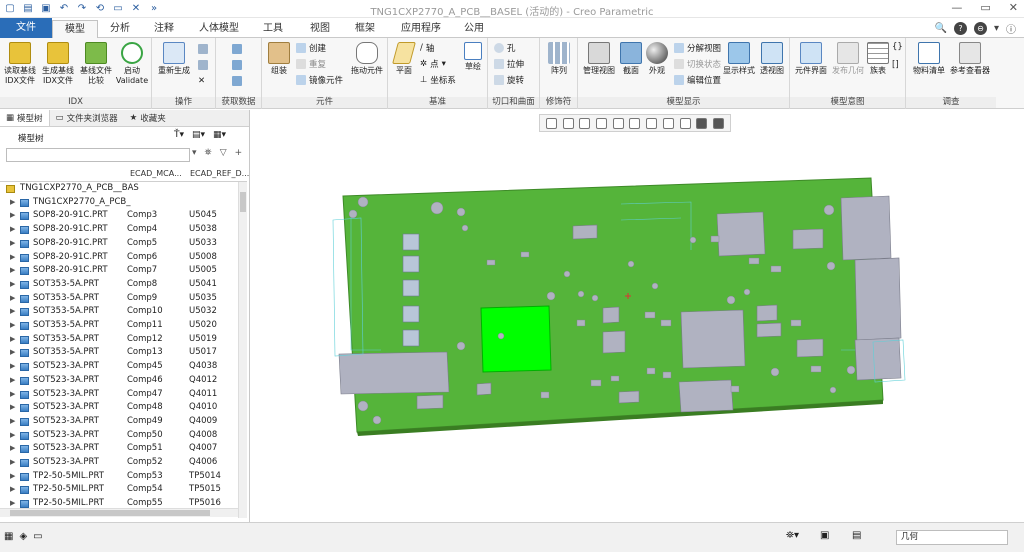 Image resolution: width=1024 pixels, height=552 pixels. Describe the element at coordinates (119, 230) in the screenshot. I see `tree-row: ▶ SOP8-20-91C.PRT Comp4 U5038` at that location.